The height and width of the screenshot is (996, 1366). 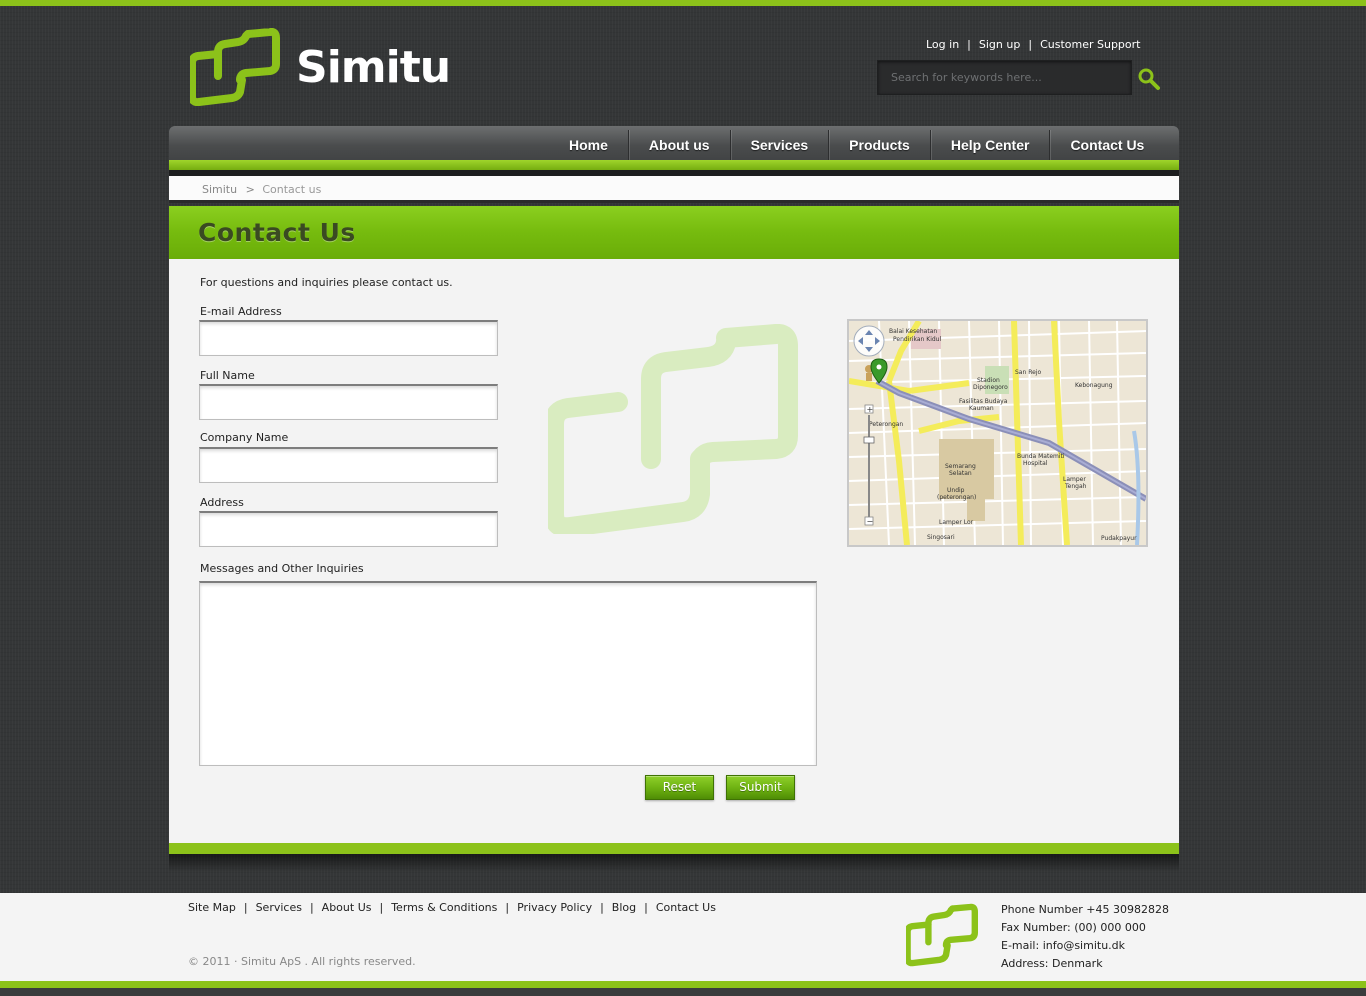 I want to click on nav-home: Home, so click(x=588, y=145).